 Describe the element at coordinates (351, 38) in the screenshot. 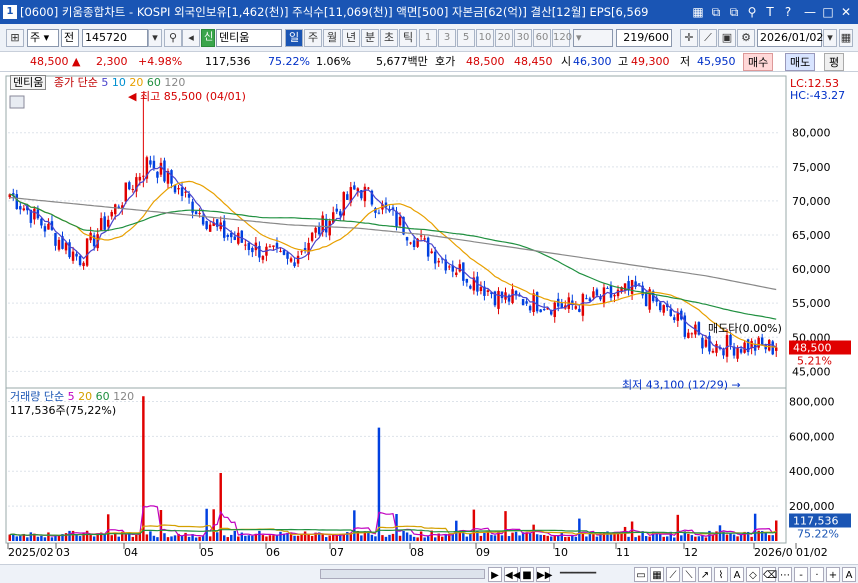

I see `period-3: 년` at that location.